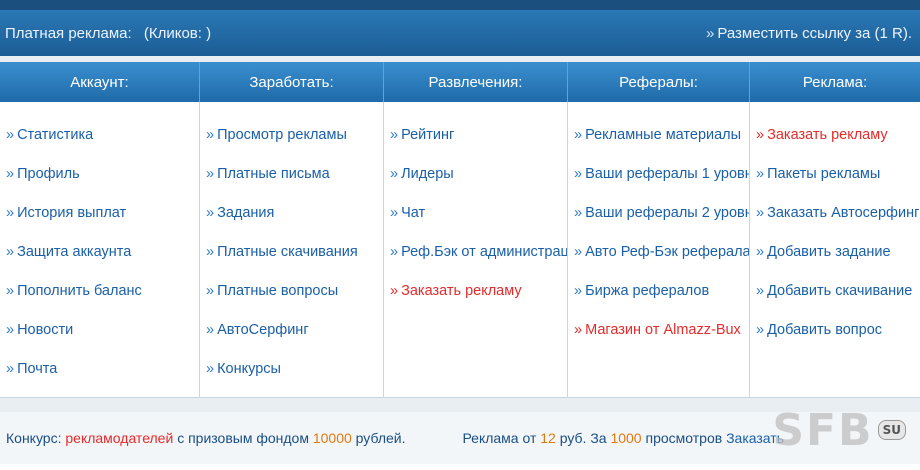 The width and height of the screenshot is (920, 470). Describe the element at coordinates (48, 174) in the screenshot. I see `menu-link: Профиль` at that location.